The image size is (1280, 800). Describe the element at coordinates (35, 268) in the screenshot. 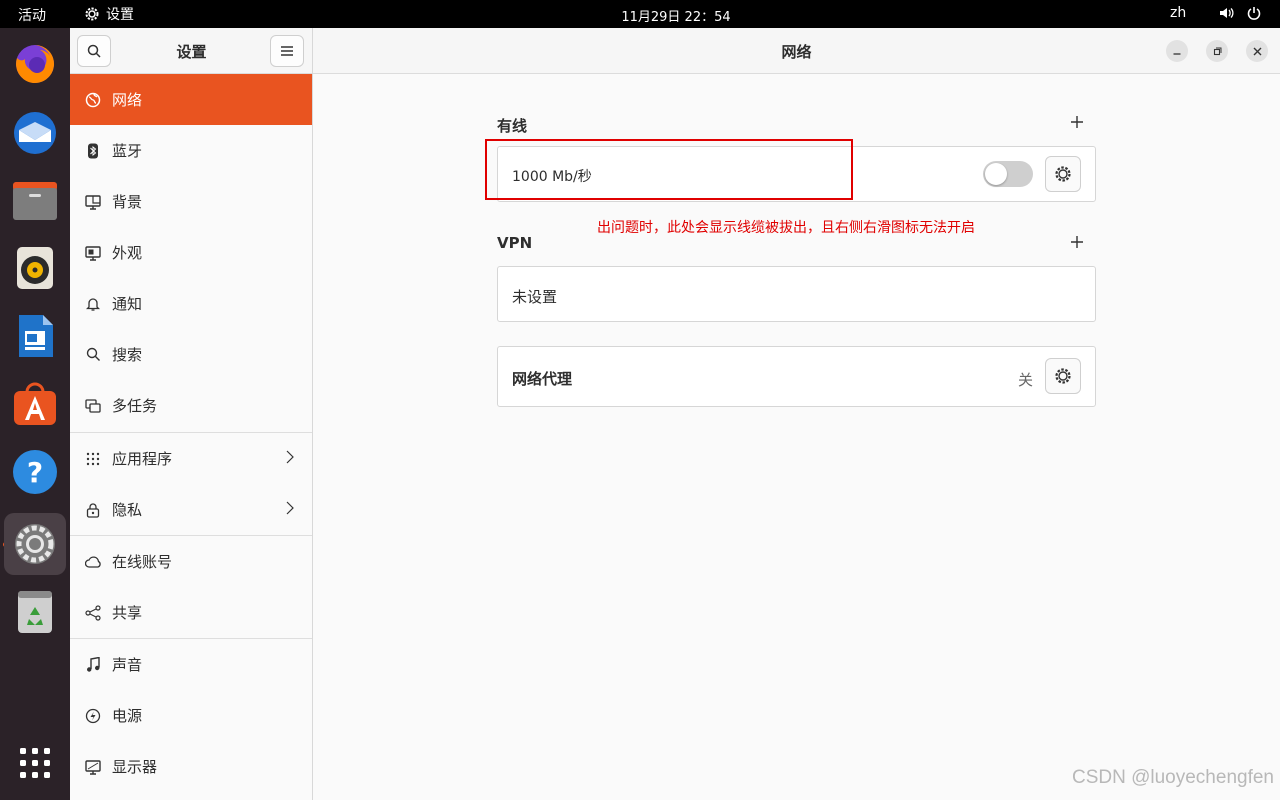

I see `rhythmbox-icon` at that location.